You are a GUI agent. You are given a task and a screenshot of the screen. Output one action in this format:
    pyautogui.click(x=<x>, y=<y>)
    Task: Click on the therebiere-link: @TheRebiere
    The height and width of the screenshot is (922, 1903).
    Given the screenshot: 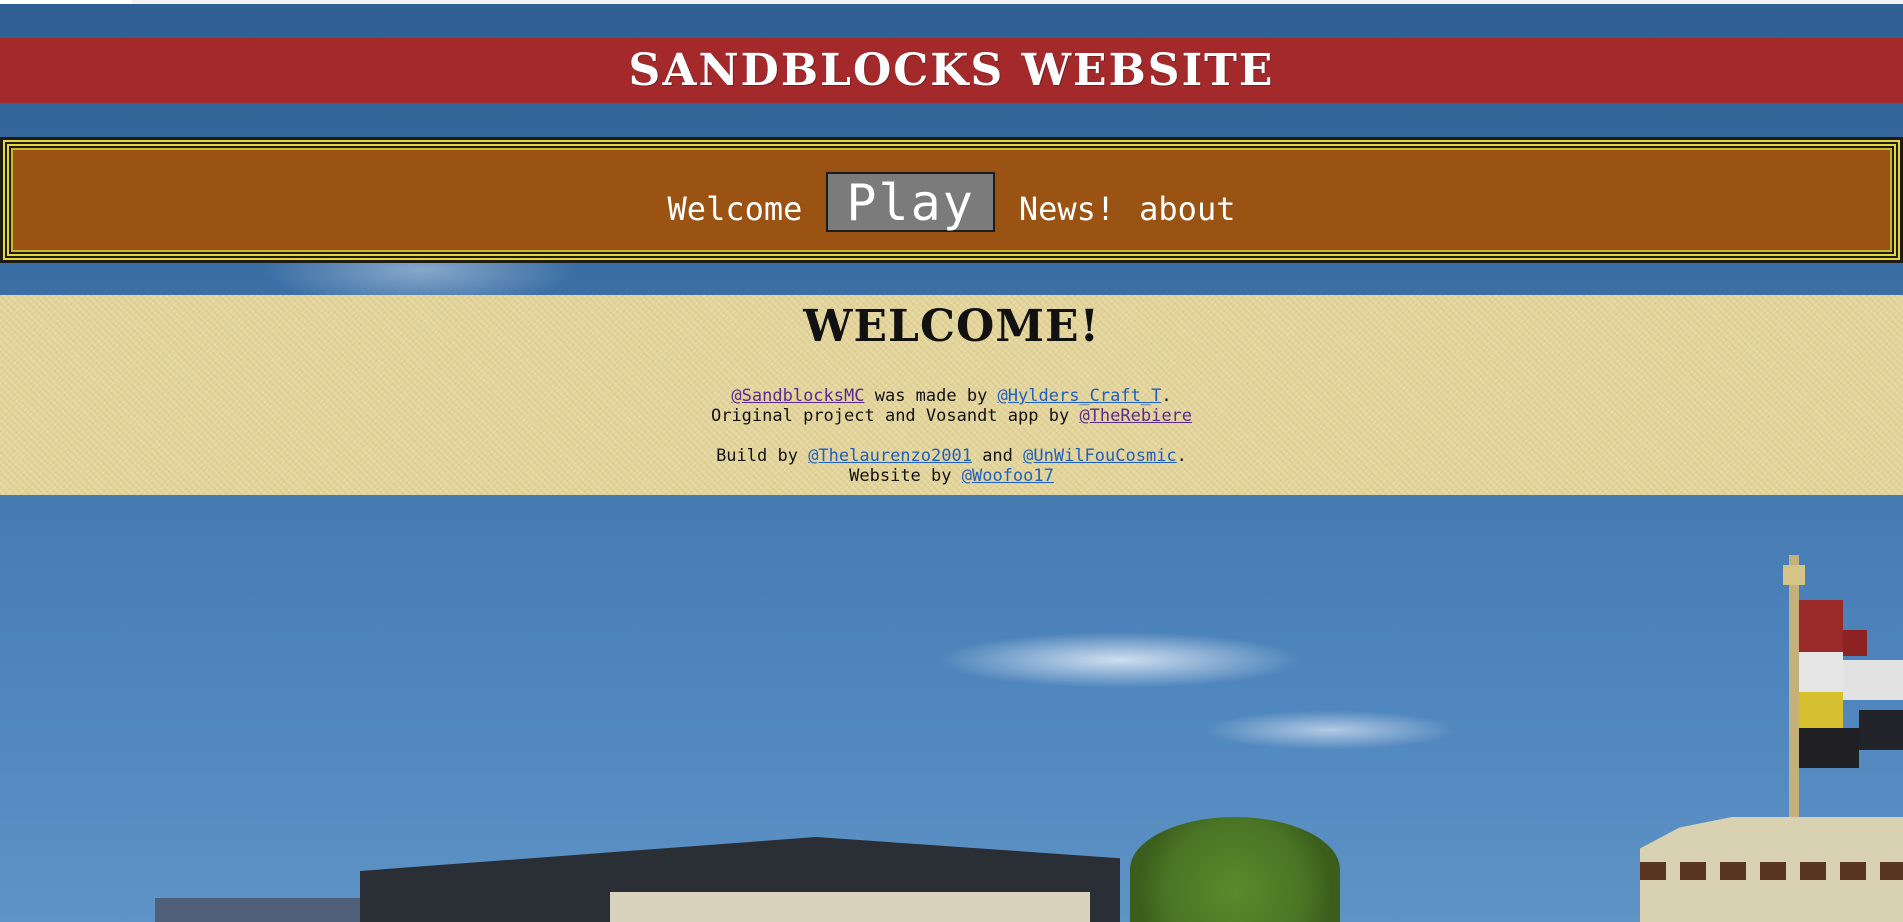 What is the action you would take?
    pyautogui.click(x=1135, y=416)
    